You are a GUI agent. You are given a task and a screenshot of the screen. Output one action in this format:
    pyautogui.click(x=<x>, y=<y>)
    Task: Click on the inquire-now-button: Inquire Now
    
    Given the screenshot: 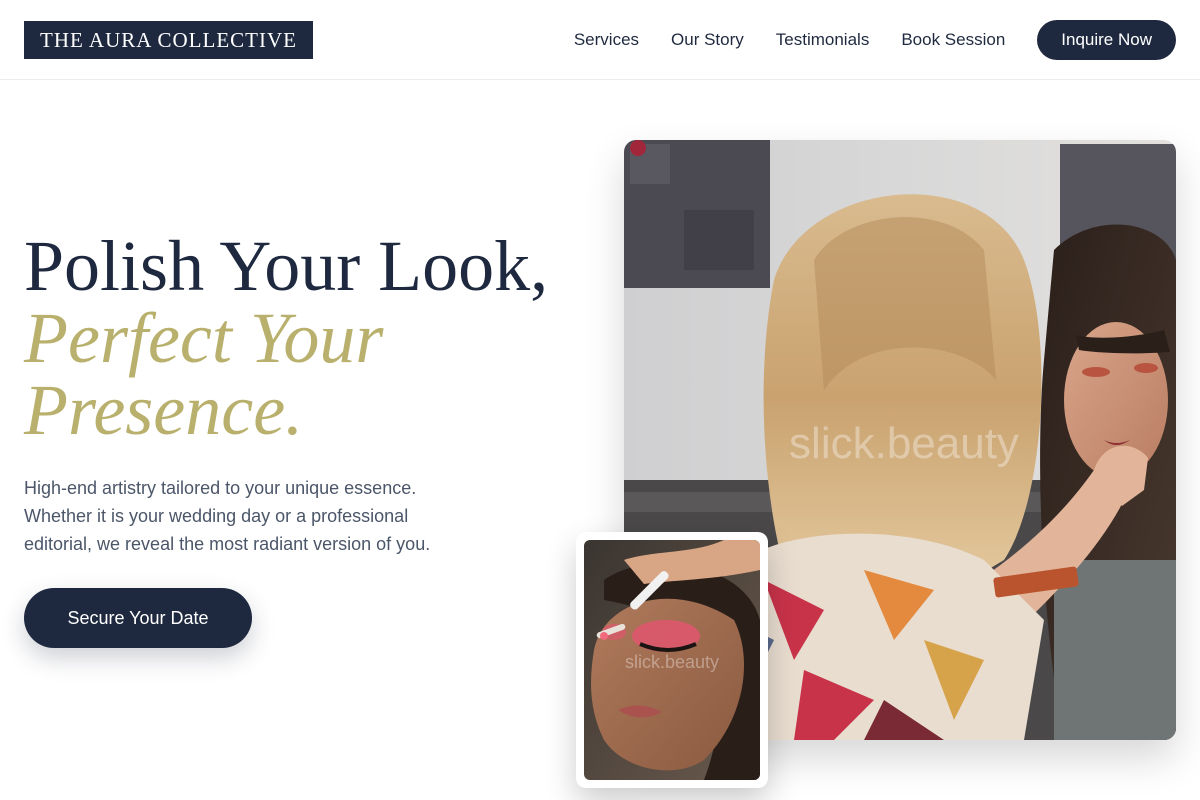 What is the action you would take?
    pyautogui.click(x=1106, y=40)
    